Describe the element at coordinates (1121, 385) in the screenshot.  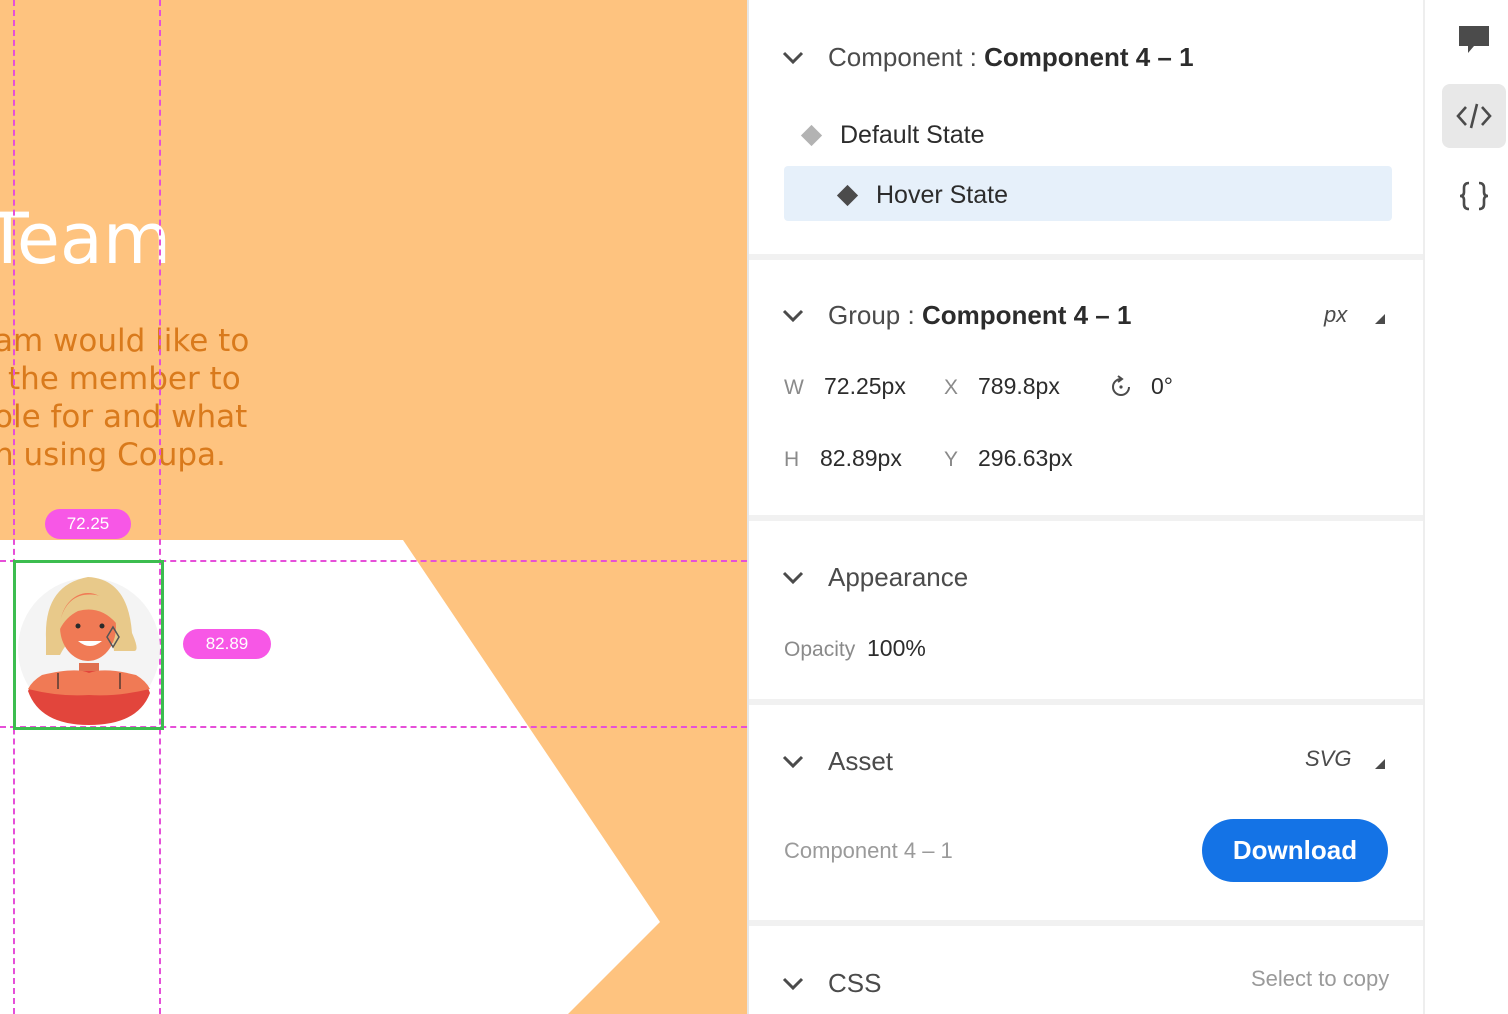
I see `rotation-icon` at that location.